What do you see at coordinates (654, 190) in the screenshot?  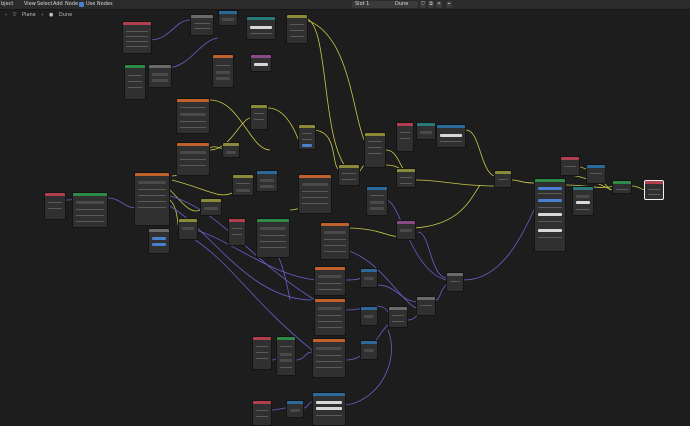 I see `node-material-output` at bounding box center [654, 190].